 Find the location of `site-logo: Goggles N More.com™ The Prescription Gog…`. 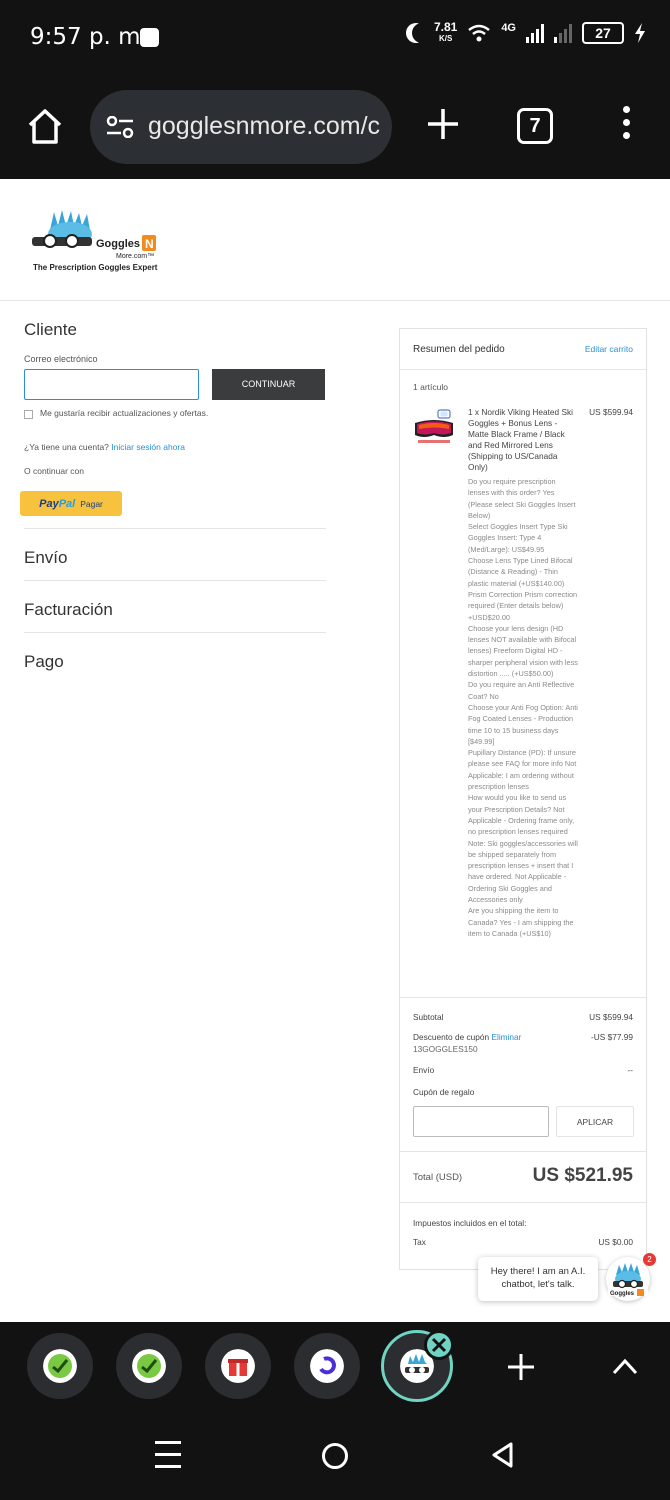

site-logo: Goggles N More.com™ The Prescription Gog… is located at coordinates (100, 242).